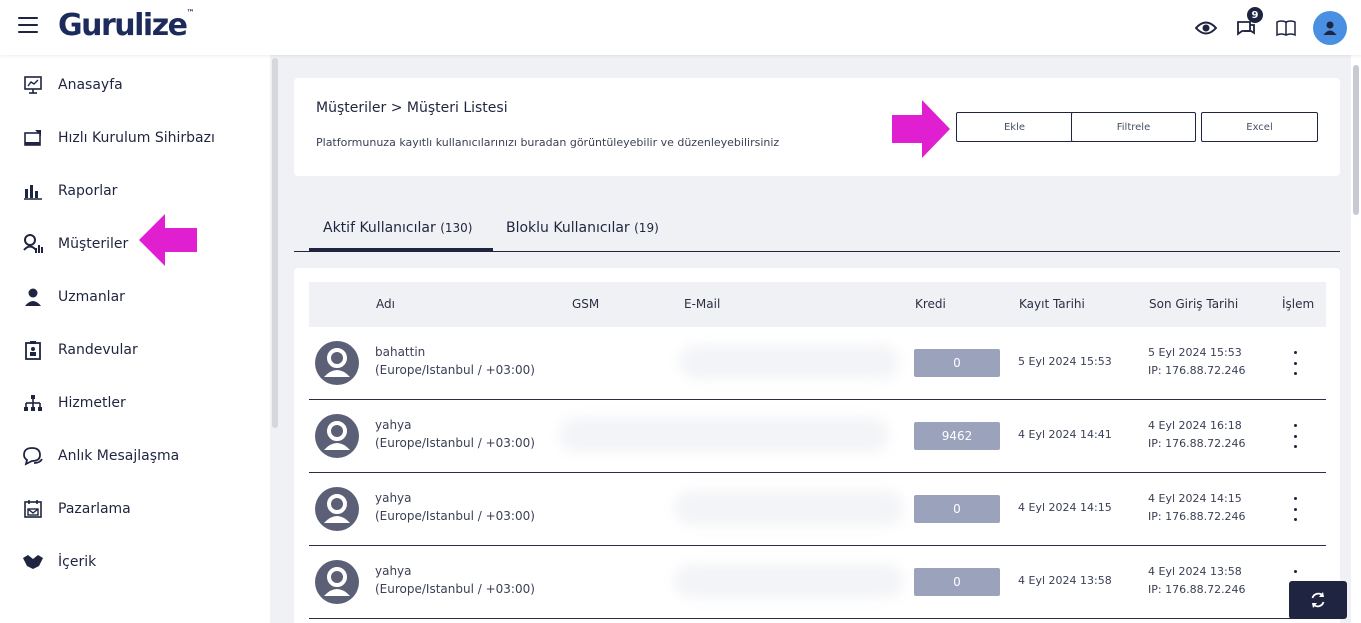 The height and width of the screenshot is (623, 1361). Describe the element at coordinates (1259, 127) in the screenshot. I see `excel-button: Excel` at that location.